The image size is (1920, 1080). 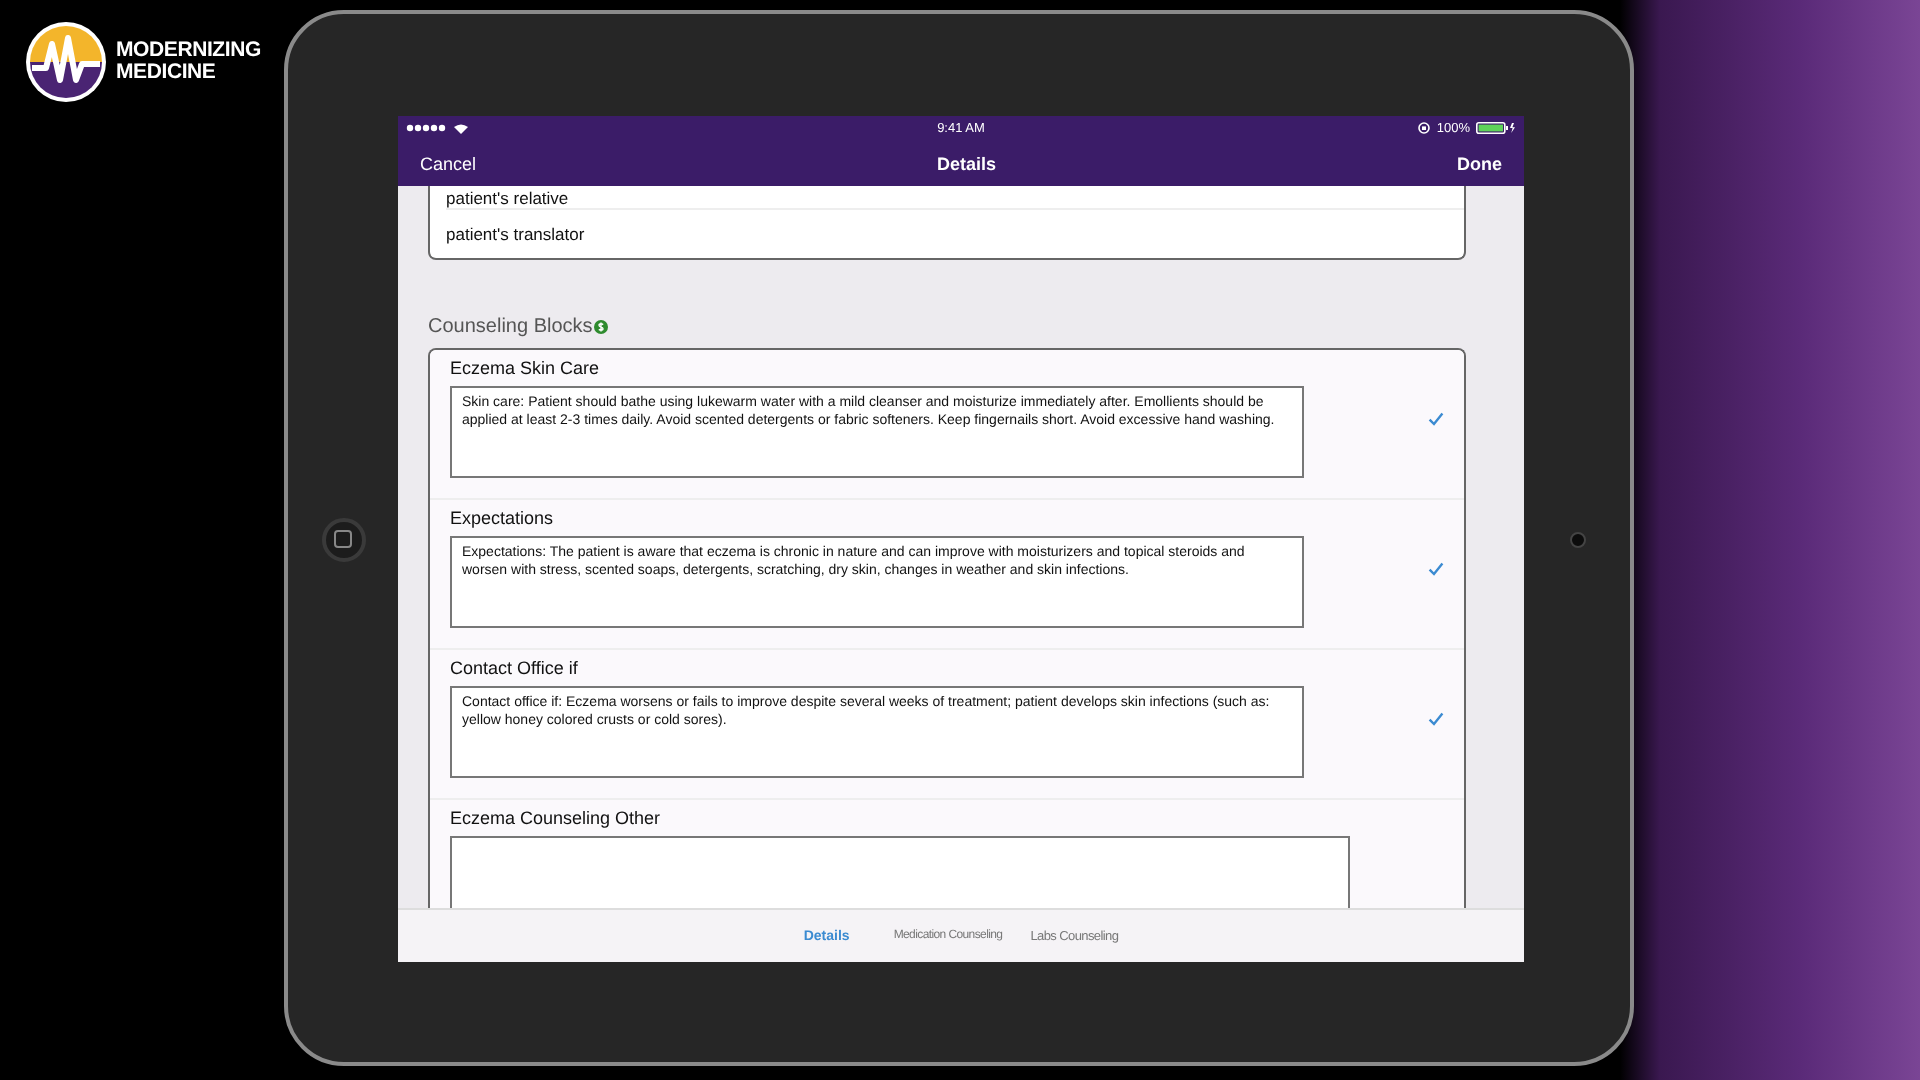 What do you see at coordinates (515, 668) in the screenshot?
I see `block-title: Contact Office if` at bounding box center [515, 668].